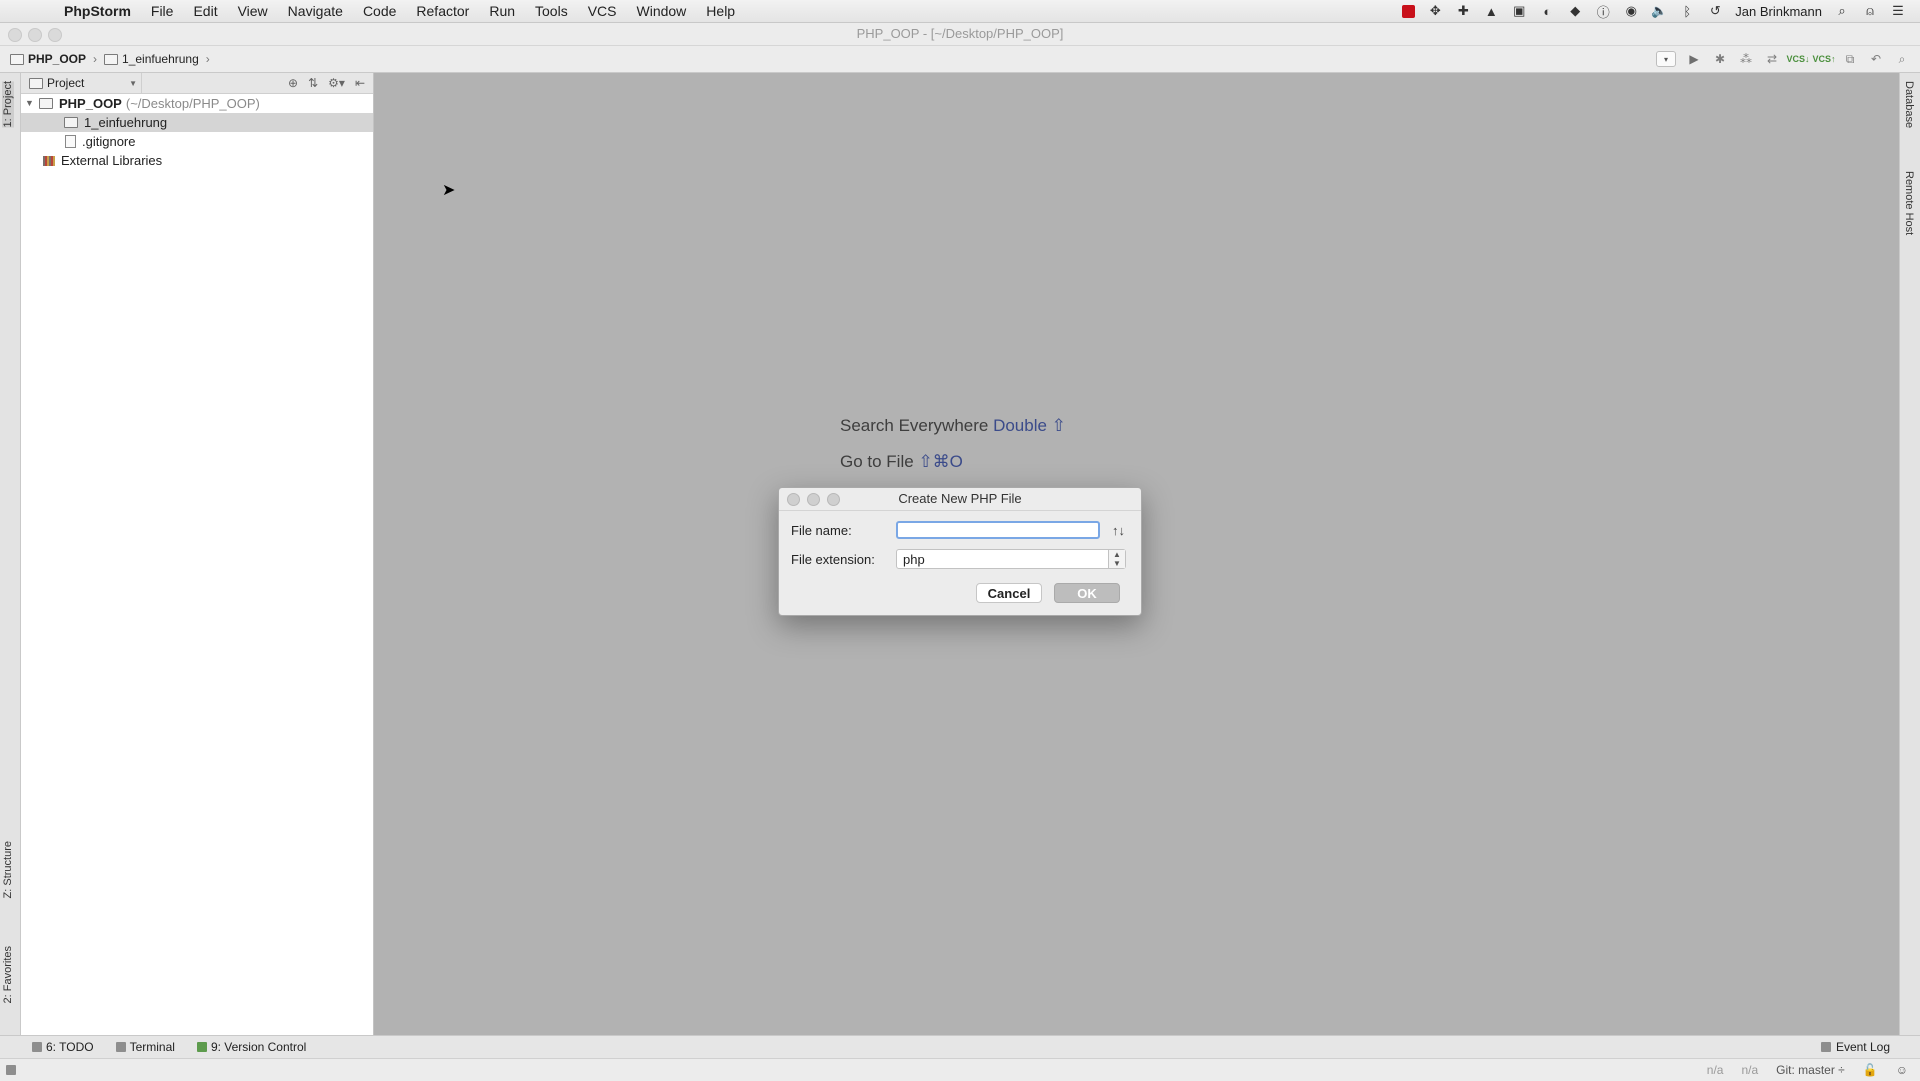 Image resolution: width=1920 pixels, height=1081 pixels. Describe the element at coordinates (1825, 1047) in the screenshot. I see `event-log-icon` at that location.